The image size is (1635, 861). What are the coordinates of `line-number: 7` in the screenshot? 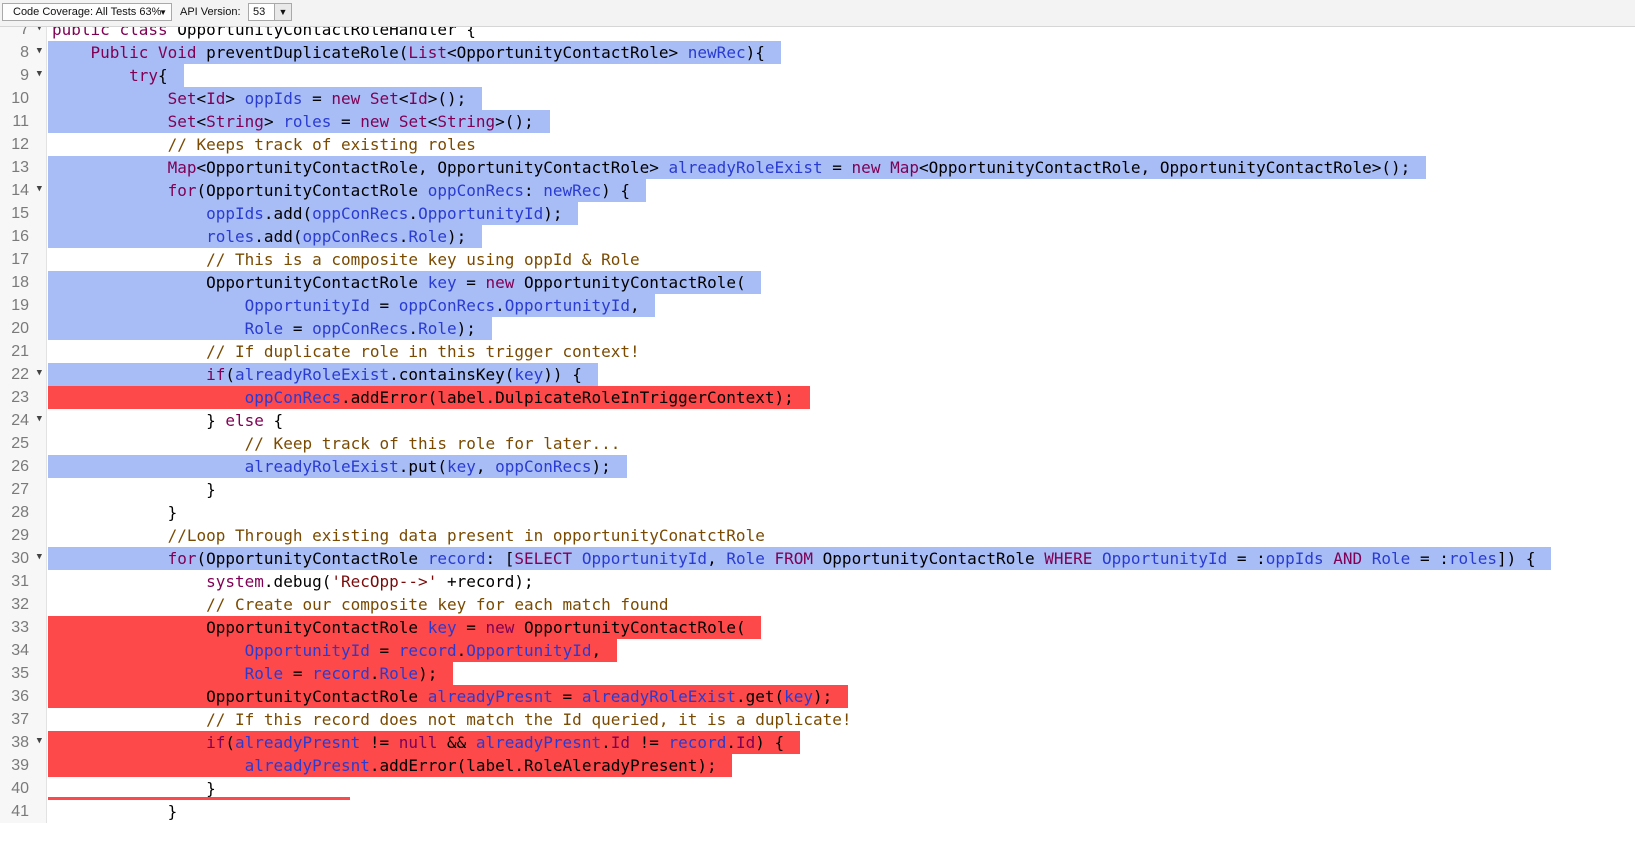 It's located at (24, 32).